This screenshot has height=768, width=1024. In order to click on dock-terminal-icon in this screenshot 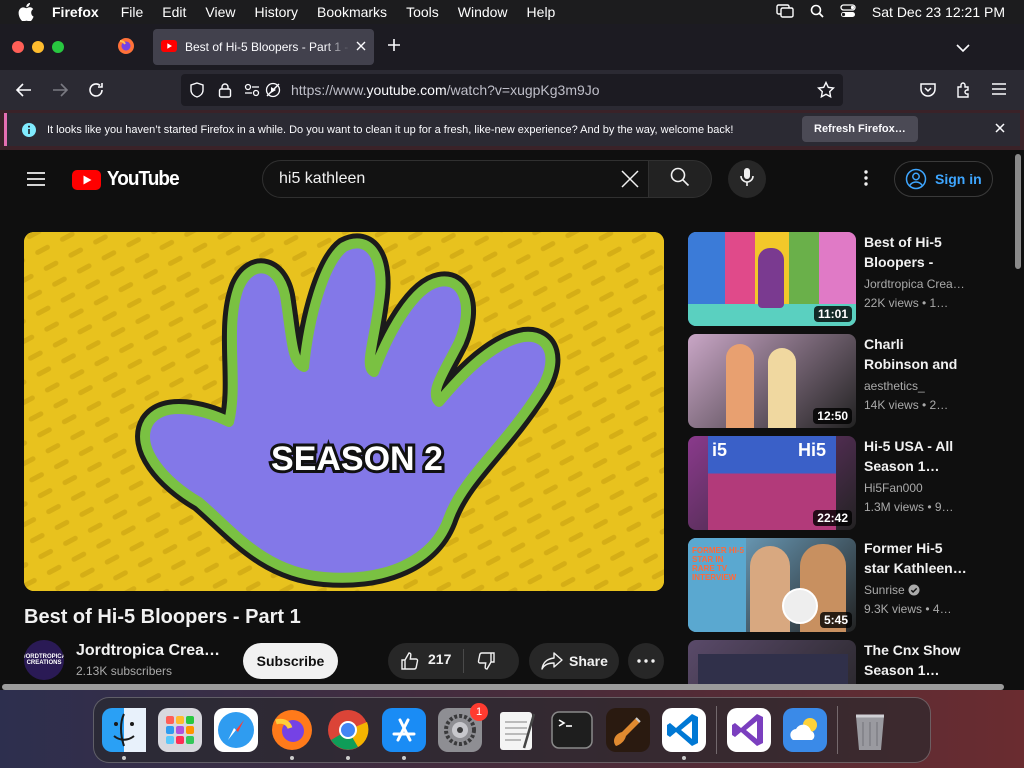, I will do `click(572, 730)`.